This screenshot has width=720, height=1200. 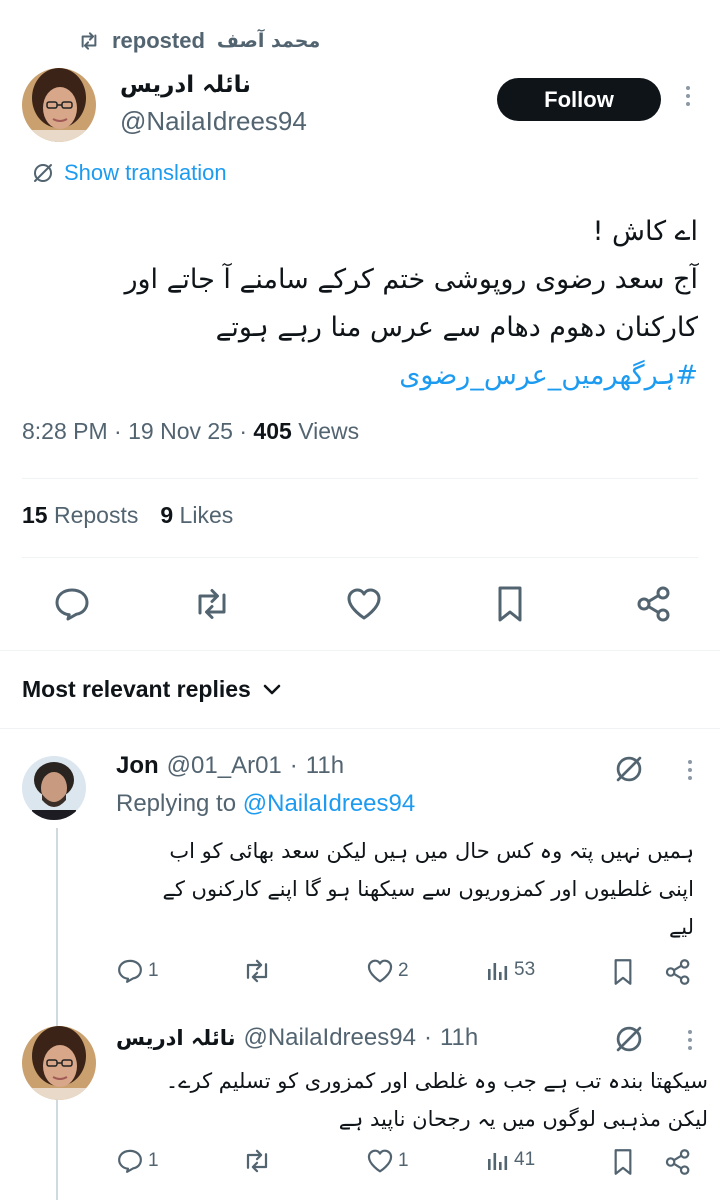 What do you see at coordinates (579, 99) in the screenshot?
I see `follow-button: Follow` at bounding box center [579, 99].